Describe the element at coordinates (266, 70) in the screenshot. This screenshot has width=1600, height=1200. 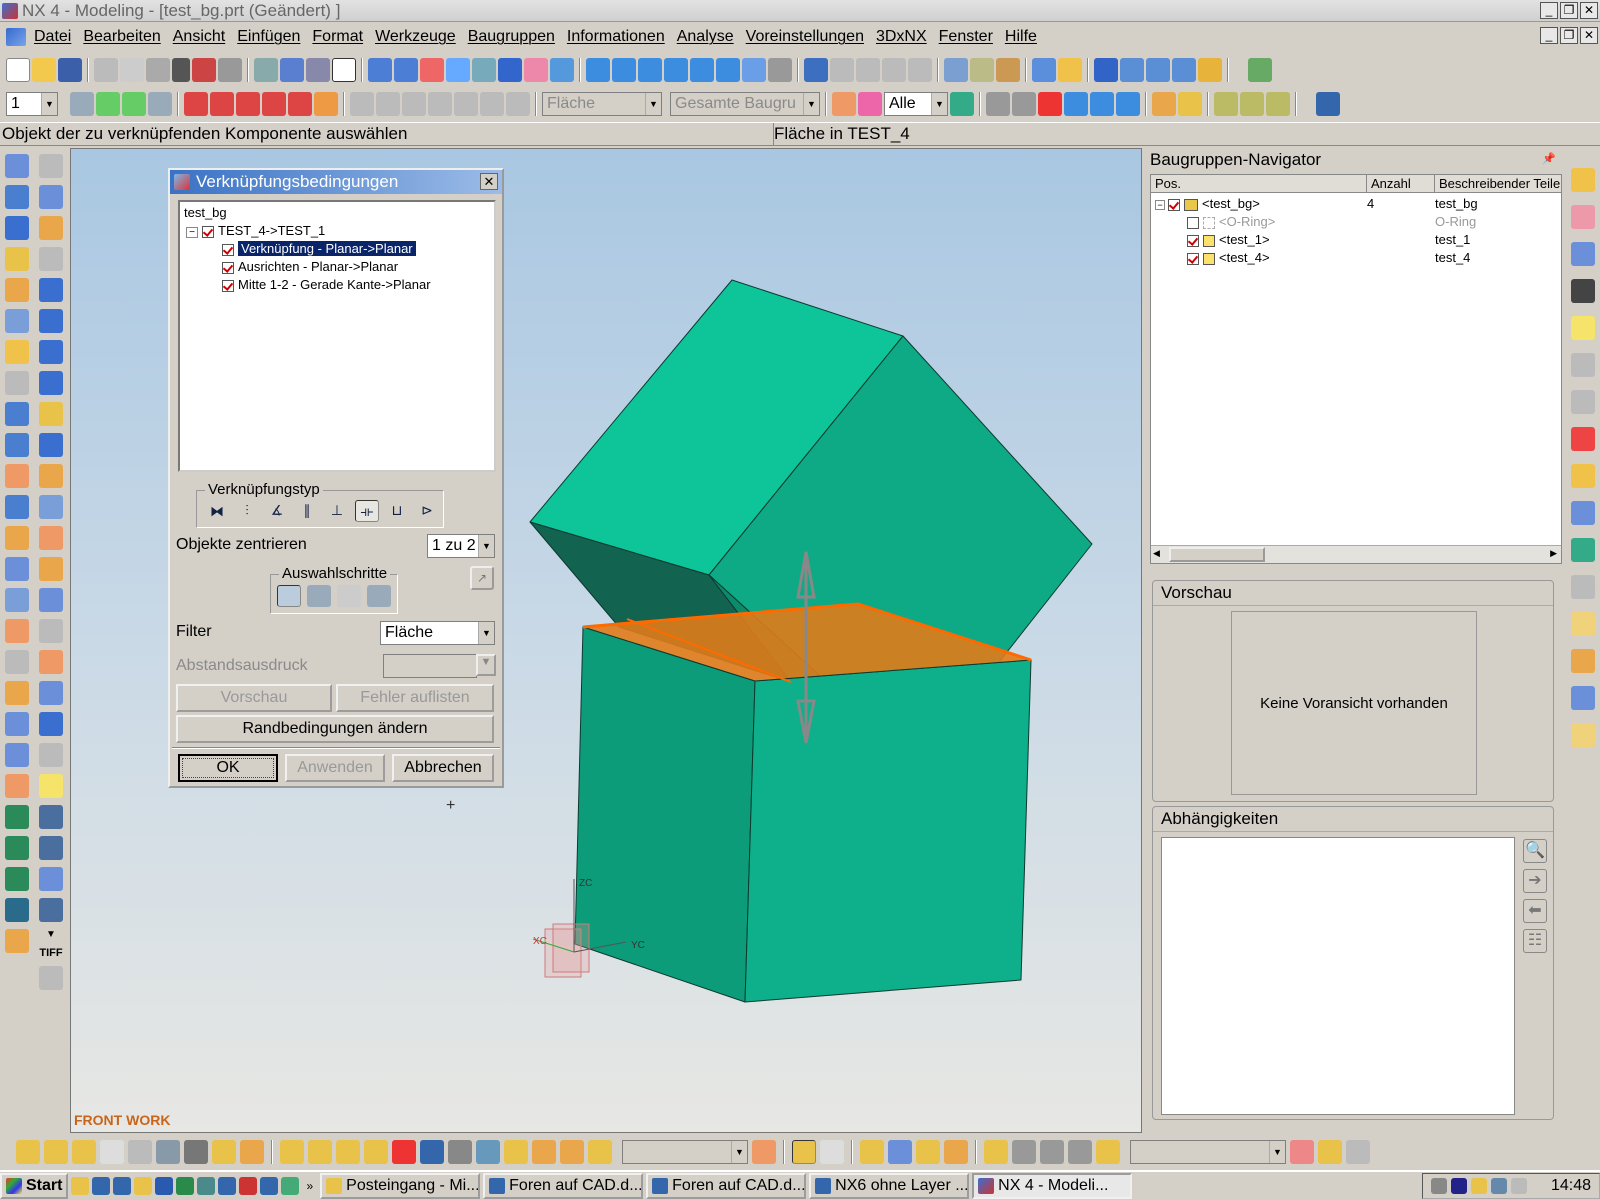
I see `select-icon` at that location.